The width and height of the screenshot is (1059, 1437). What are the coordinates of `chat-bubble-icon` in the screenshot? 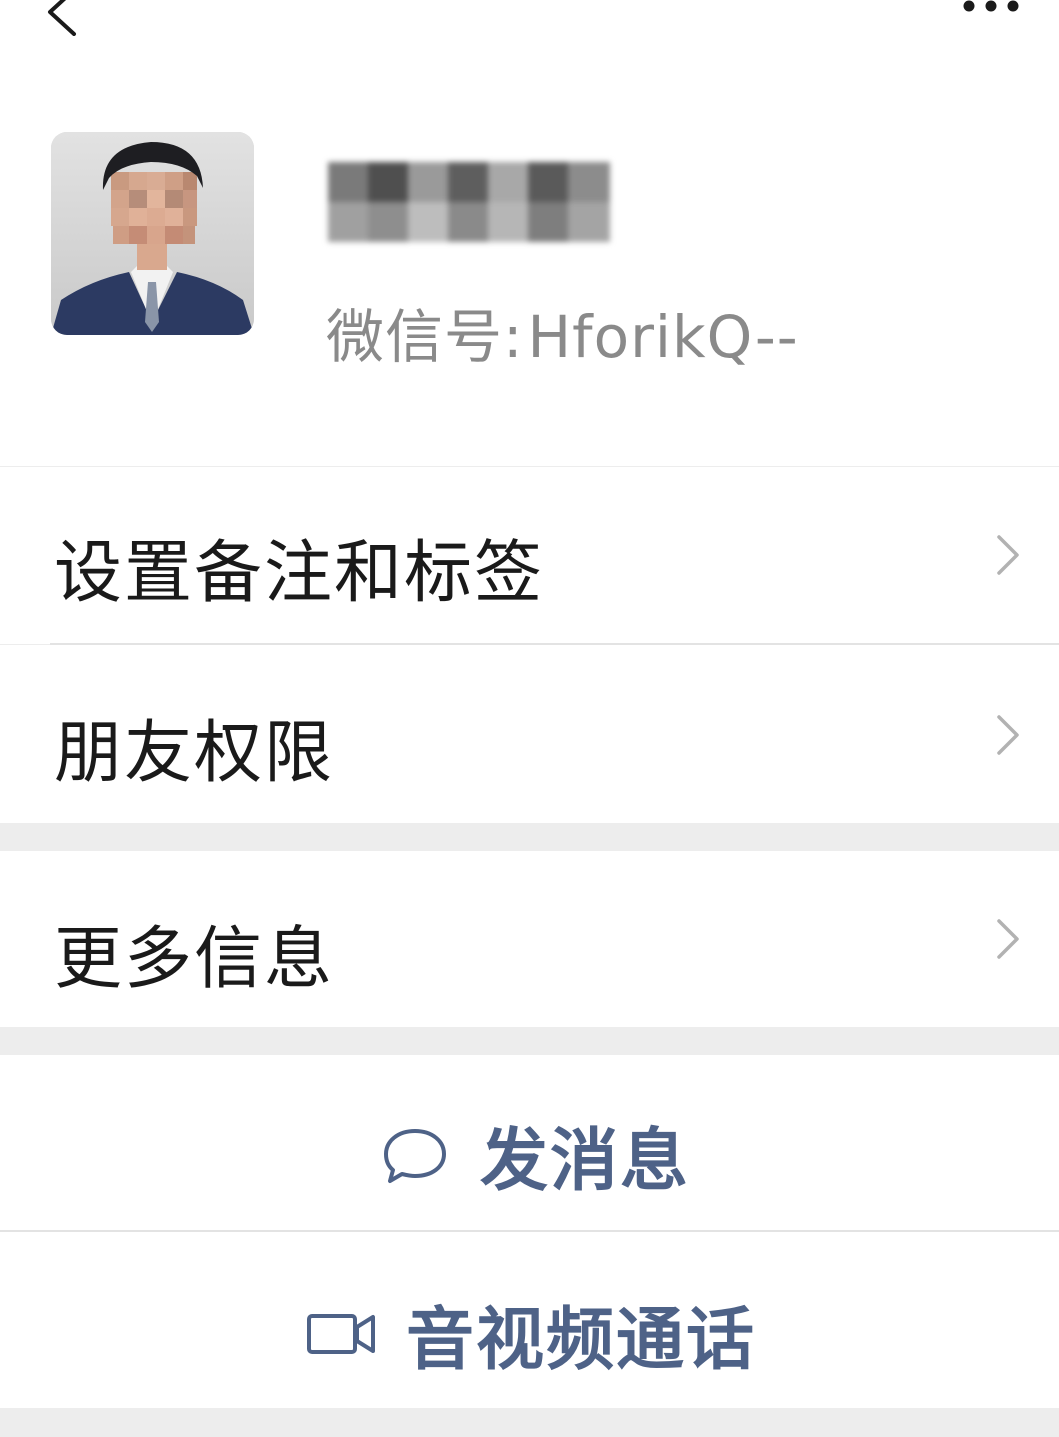 It's located at (415, 1155).